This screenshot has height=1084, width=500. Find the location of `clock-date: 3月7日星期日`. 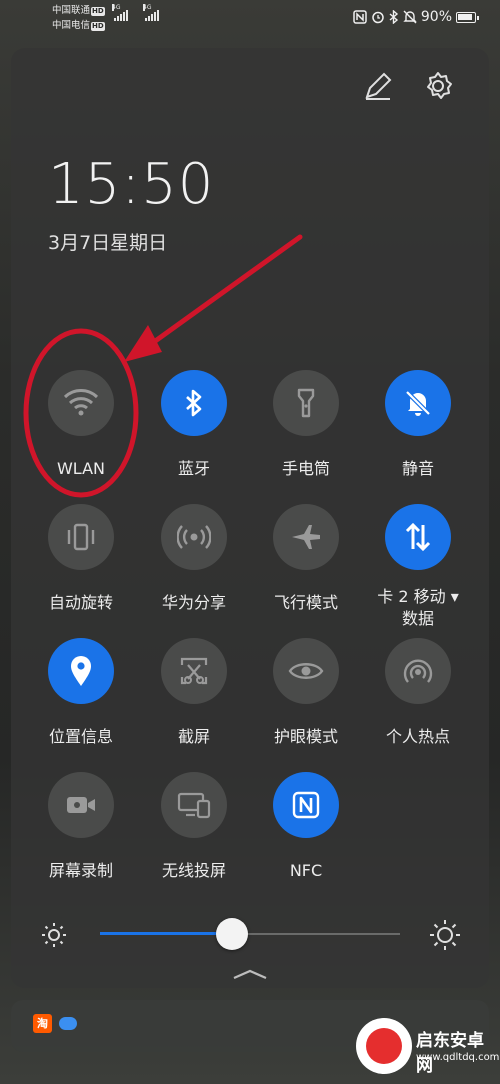

clock-date: 3月7日星期日 is located at coordinates (108, 243).